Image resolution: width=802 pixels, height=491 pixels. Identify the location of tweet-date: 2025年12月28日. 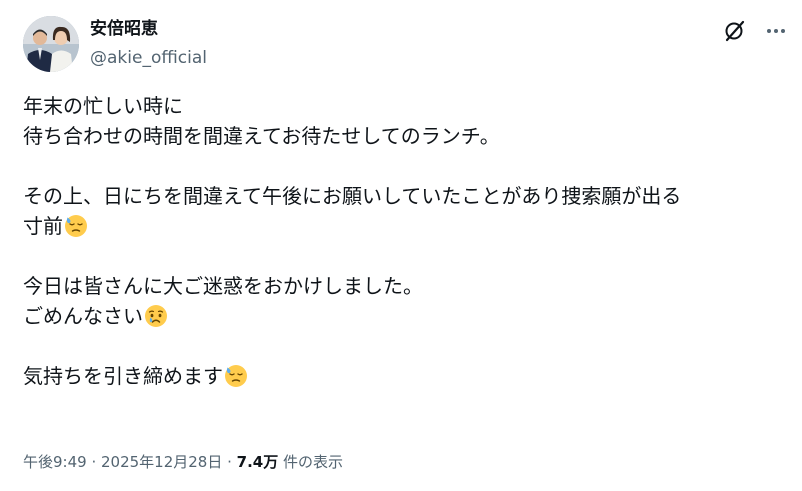
(161, 462).